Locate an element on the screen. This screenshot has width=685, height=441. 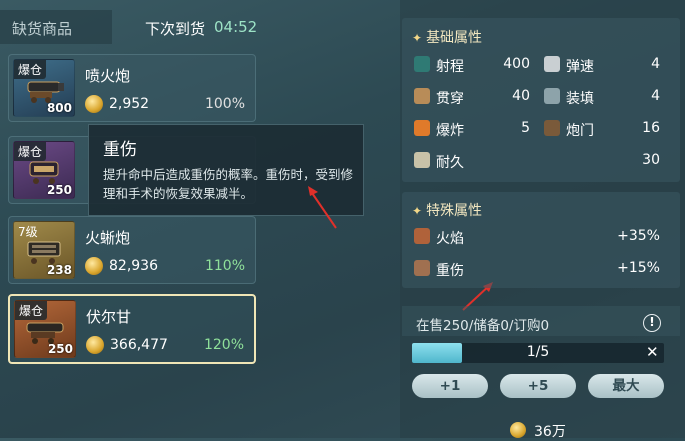
stat-durability-value: 30 is located at coordinates (651, 160).